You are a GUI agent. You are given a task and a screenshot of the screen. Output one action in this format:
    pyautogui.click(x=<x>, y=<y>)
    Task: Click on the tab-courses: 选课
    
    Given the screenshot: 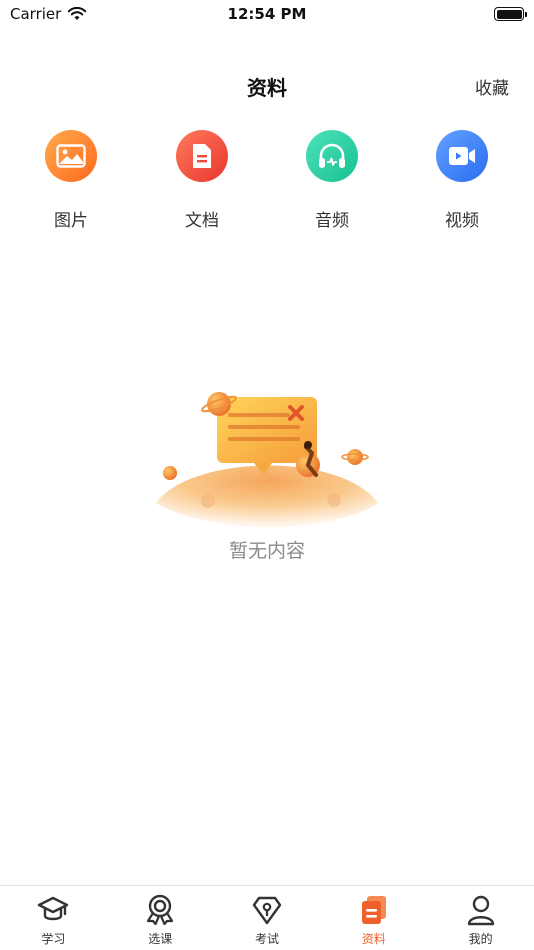 What is the action you would take?
    pyautogui.click(x=160, y=918)
    